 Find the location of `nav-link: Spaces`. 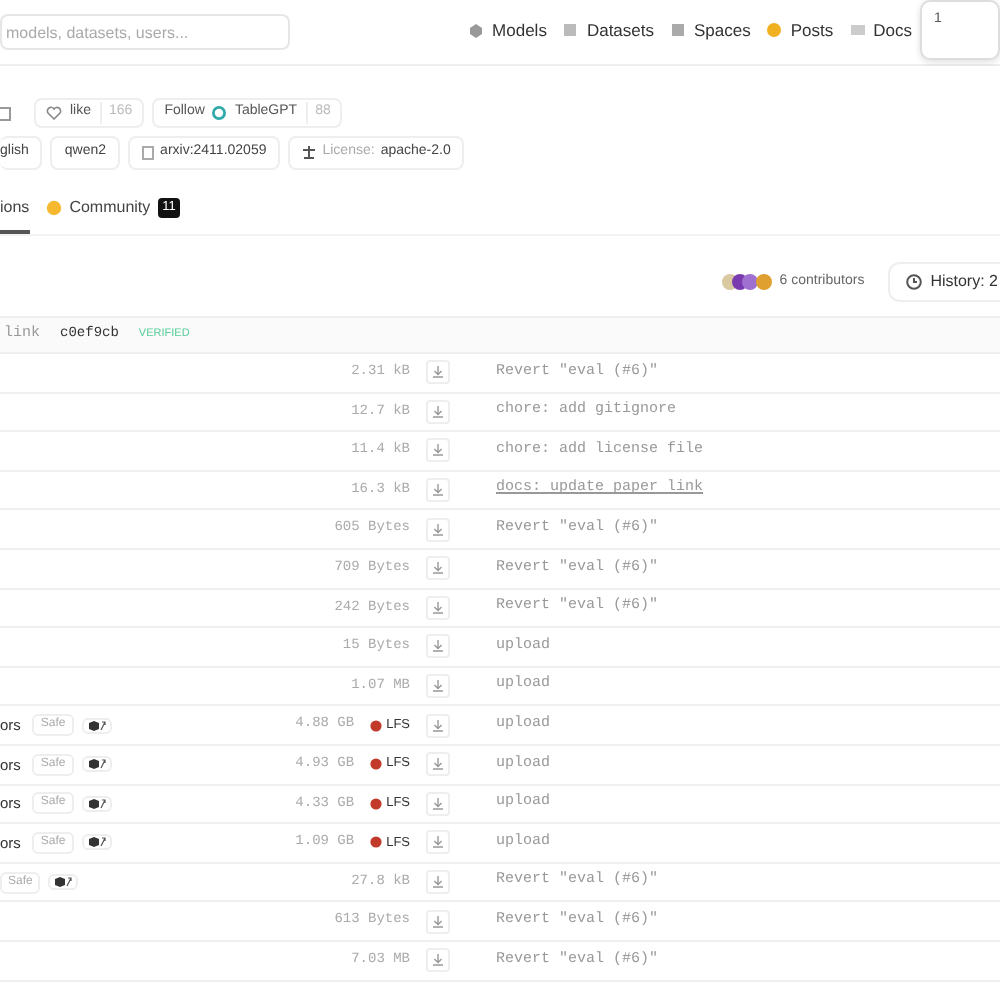

nav-link: Spaces is located at coordinates (710, 31).